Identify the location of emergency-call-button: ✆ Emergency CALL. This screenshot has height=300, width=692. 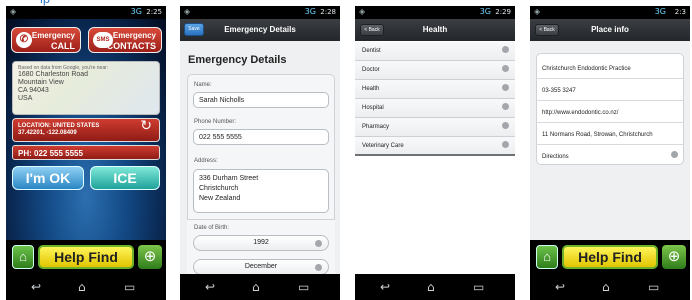
(46, 40).